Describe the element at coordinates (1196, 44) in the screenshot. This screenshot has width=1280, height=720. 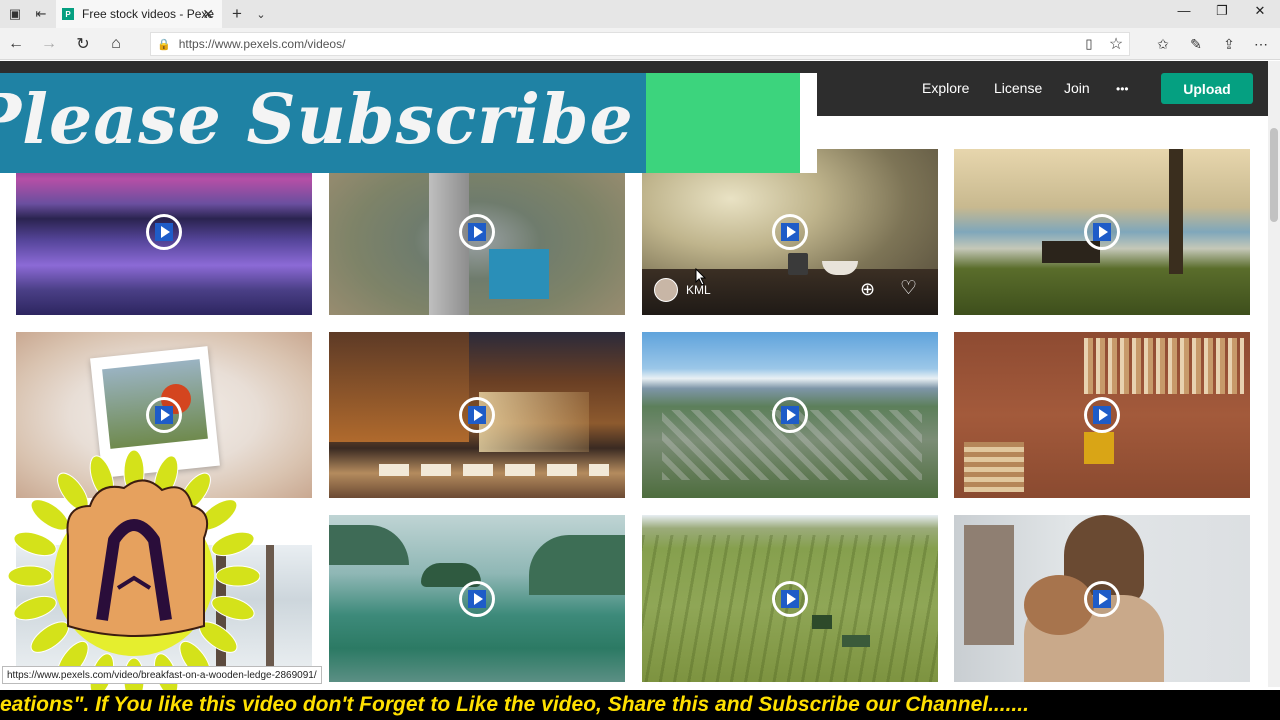
I see `web-note-icon: ✎` at that location.